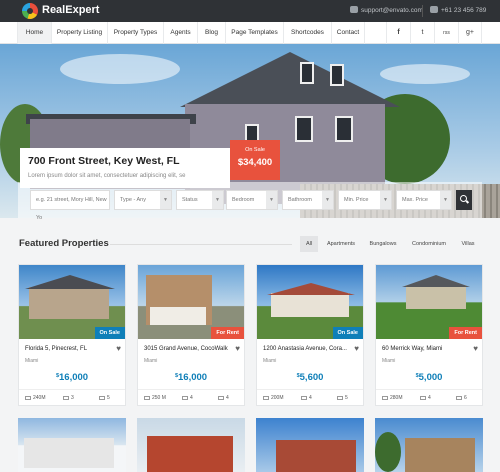 The height and width of the screenshot is (472, 500). Describe the element at coordinates (422, 33) in the screenshot. I see `twitter-icon: t` at that location.